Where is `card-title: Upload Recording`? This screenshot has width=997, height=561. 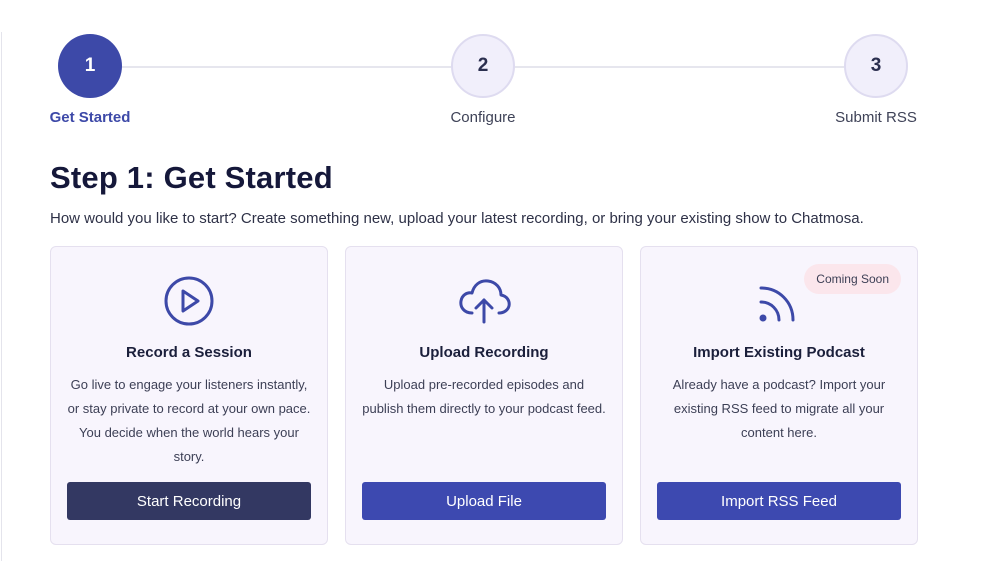 card-title: Upload Recording is located at coordinates (484, 352).